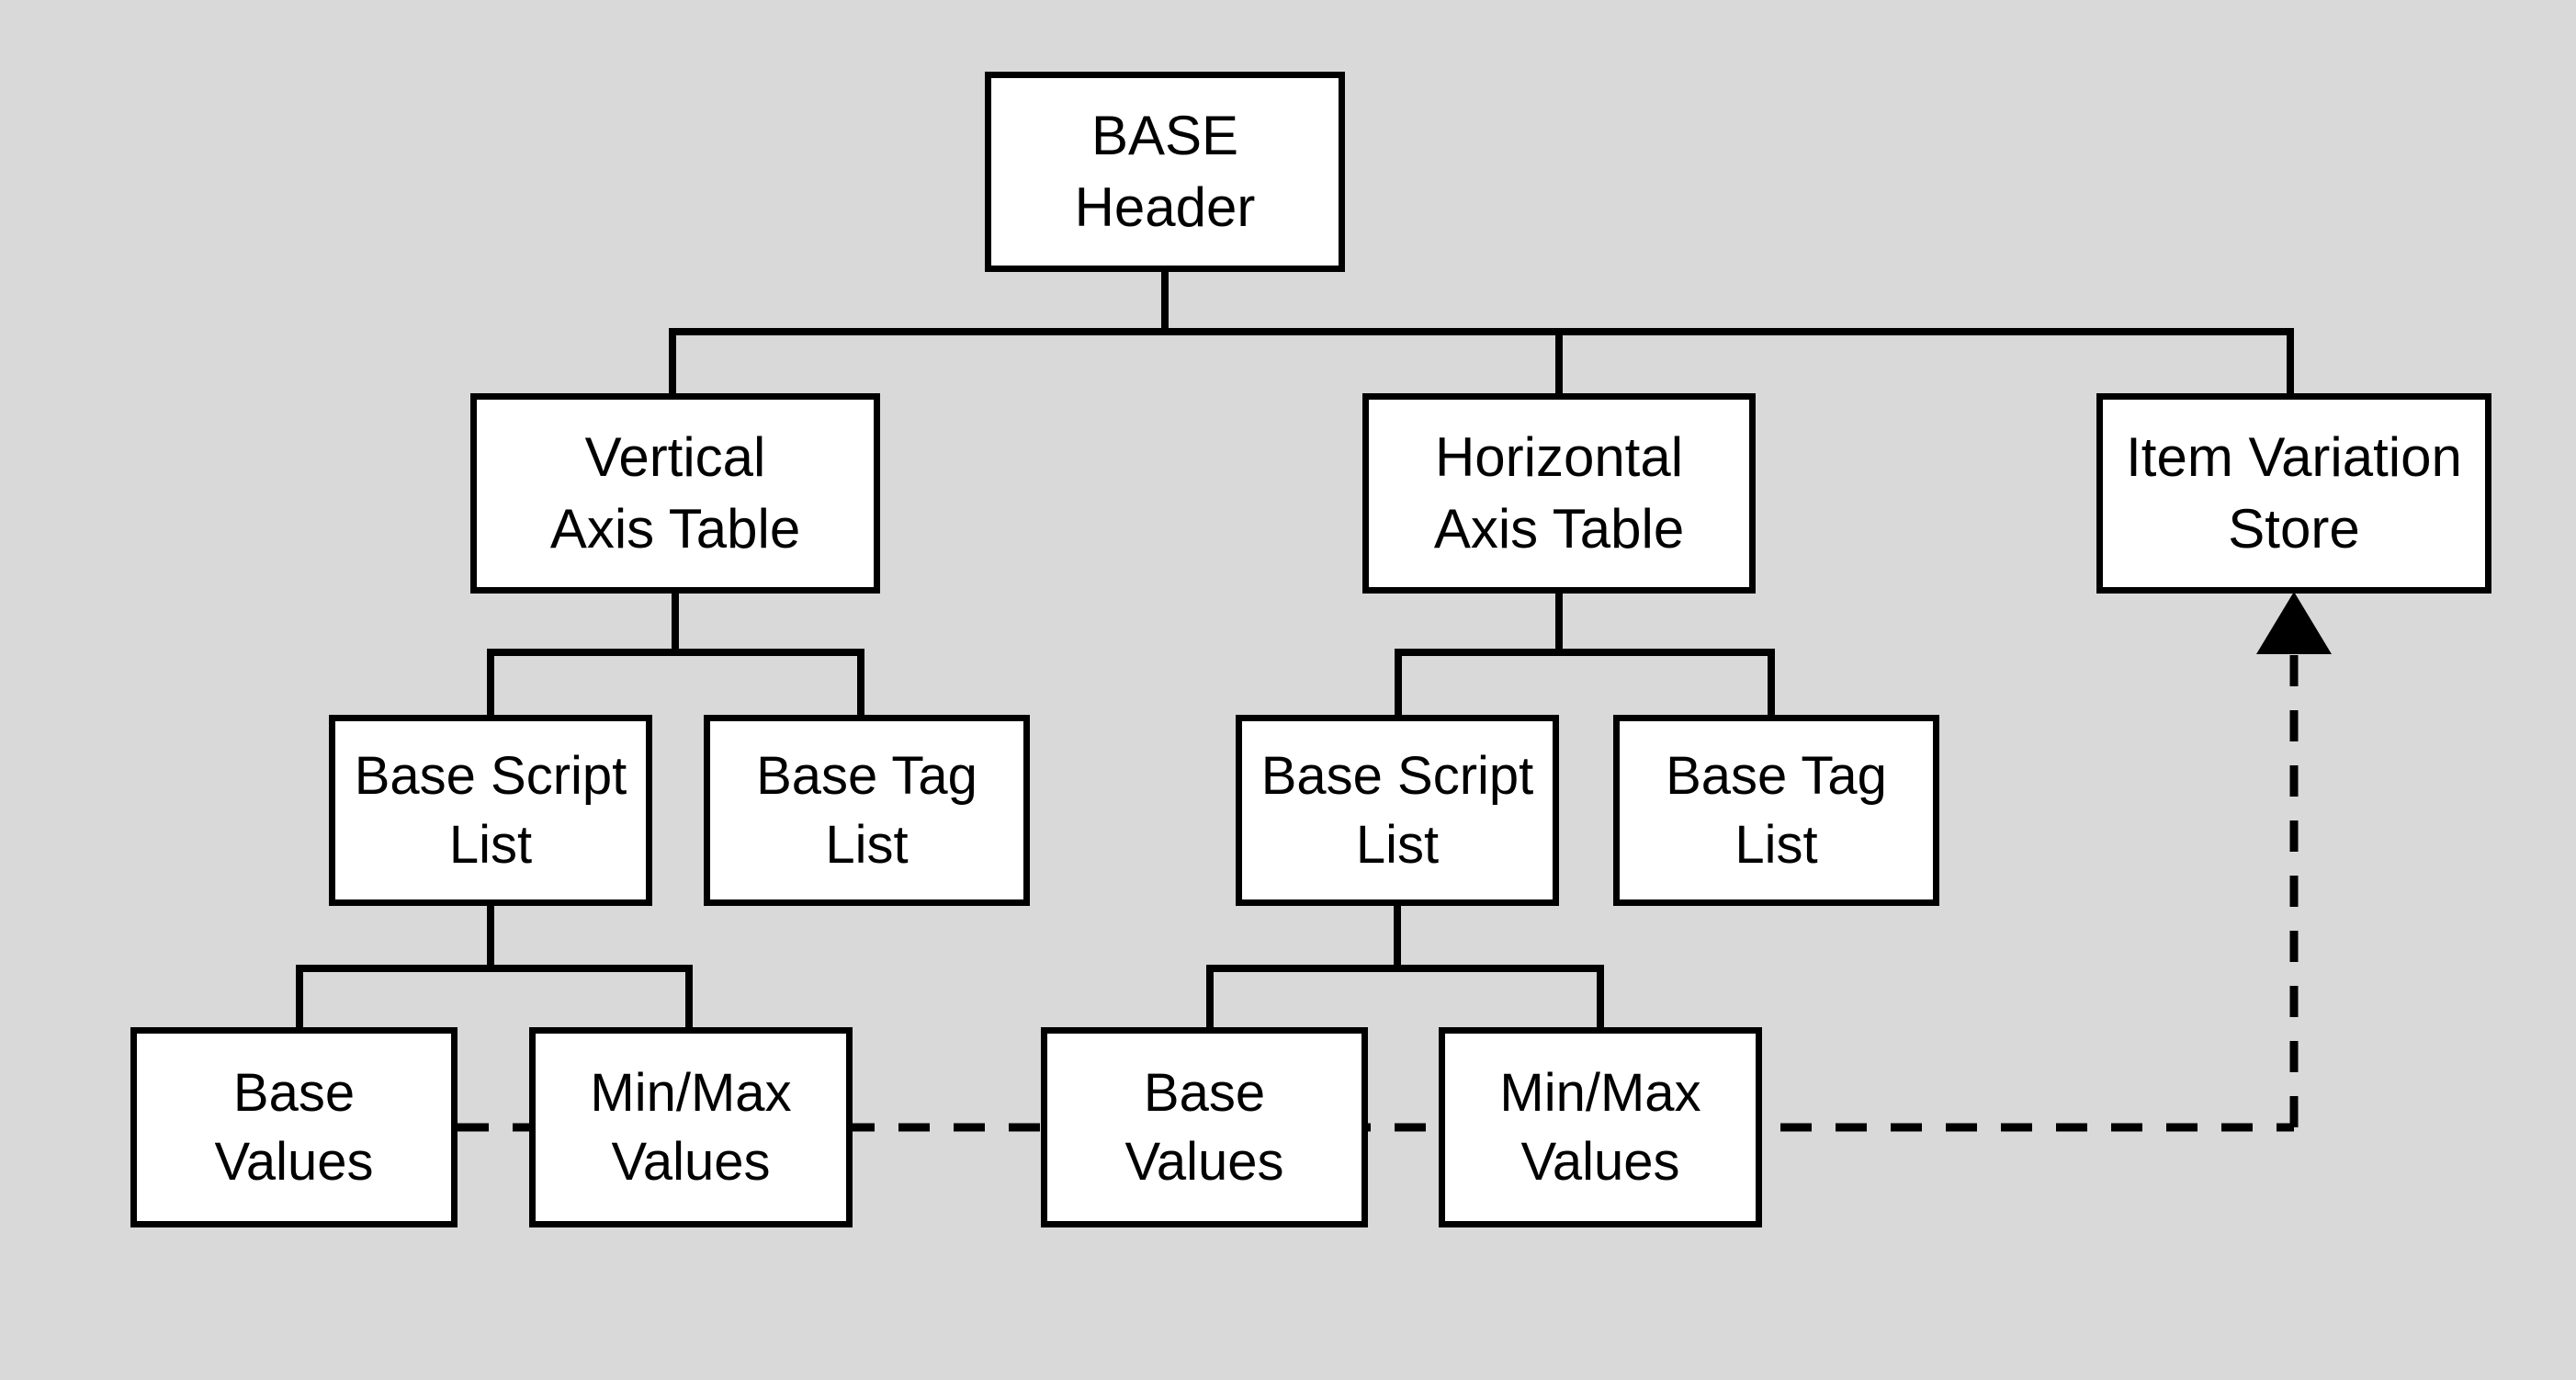 Image resolution: width=2576 pixels, height=1380 pixels. I want to click on node-horizontal-base-tag-list-line-2: List, so click(1776, 845).